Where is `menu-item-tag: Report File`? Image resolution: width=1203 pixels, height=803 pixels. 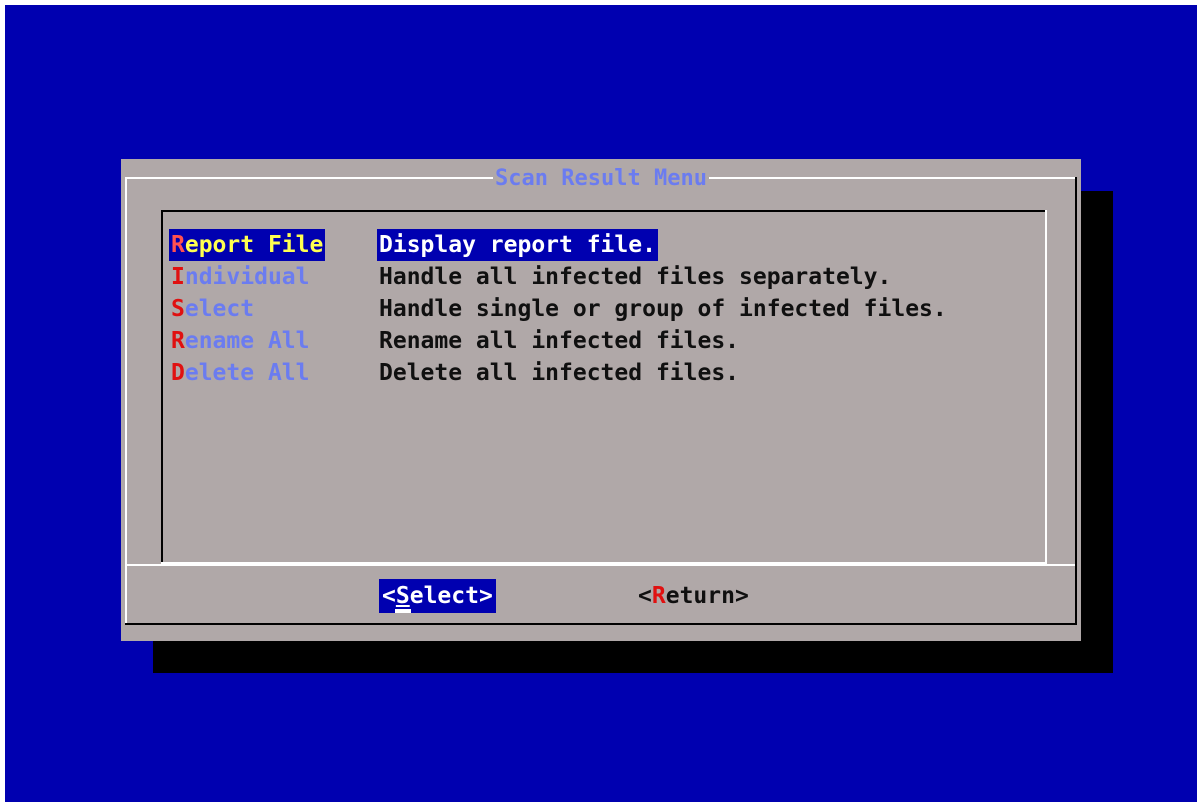 menu-item-tag: Report File is located at coordinates (247, 245).